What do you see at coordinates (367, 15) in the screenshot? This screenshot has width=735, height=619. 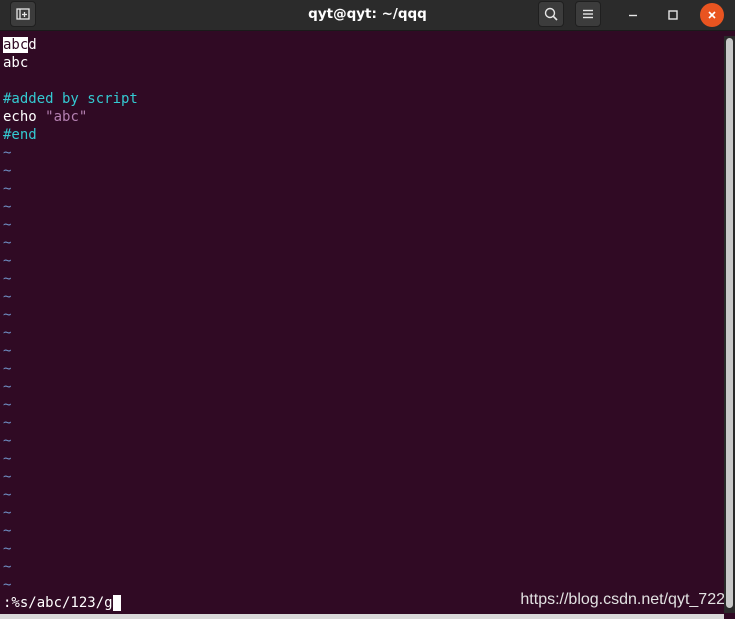 I see `title-bar: qyt@qyt: ~/qqq` at bounding box center [367, 15].